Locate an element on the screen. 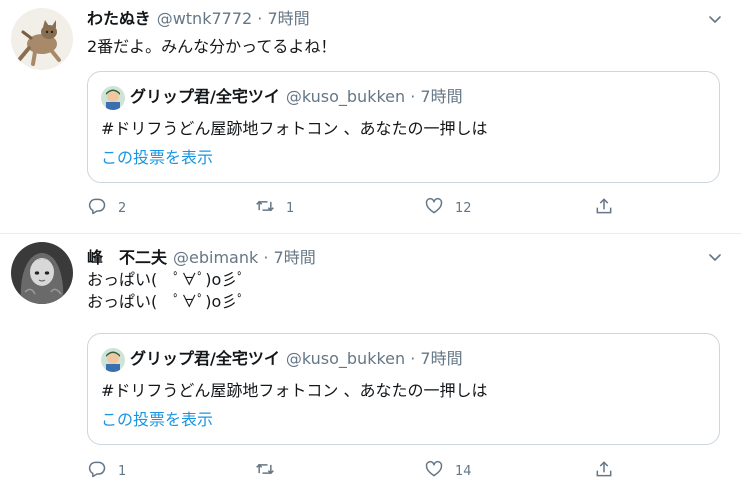 The image size is (741, 486). reply-button: 2 is located at coordinates (106, 208).